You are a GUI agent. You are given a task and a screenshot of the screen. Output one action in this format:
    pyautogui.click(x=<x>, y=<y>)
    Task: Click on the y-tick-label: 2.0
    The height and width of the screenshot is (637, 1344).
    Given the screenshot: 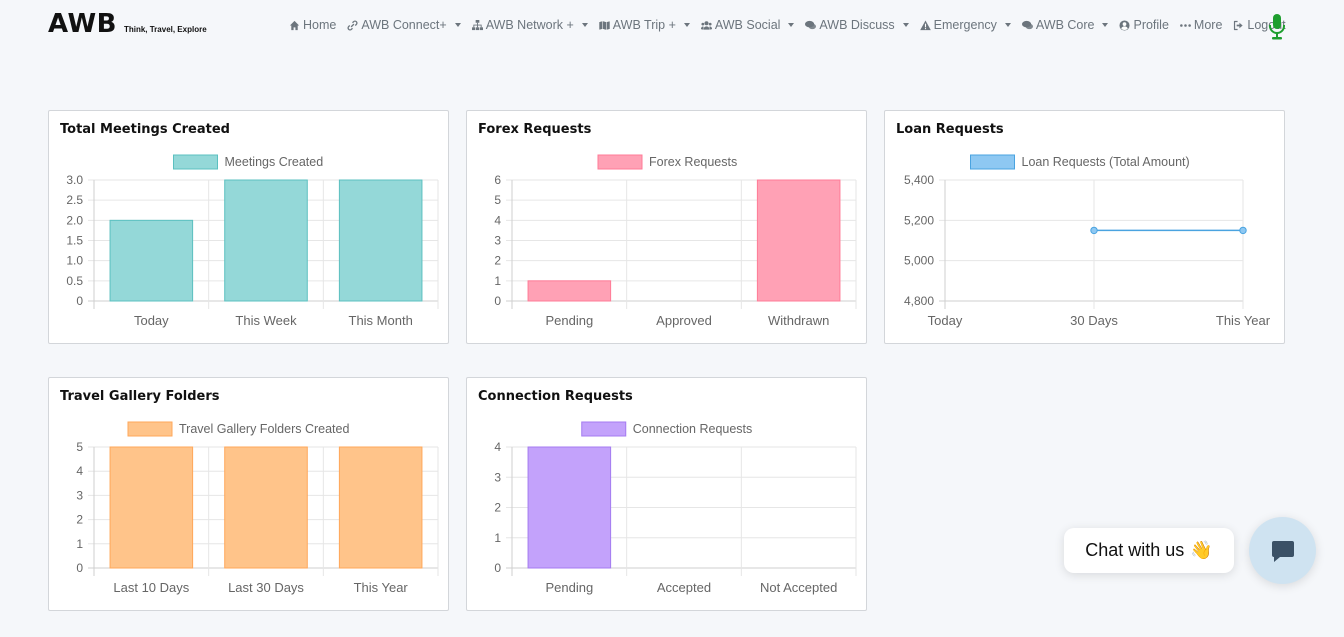 What is the action you would take?
    pyautogui.click(x=74, y=220)
    